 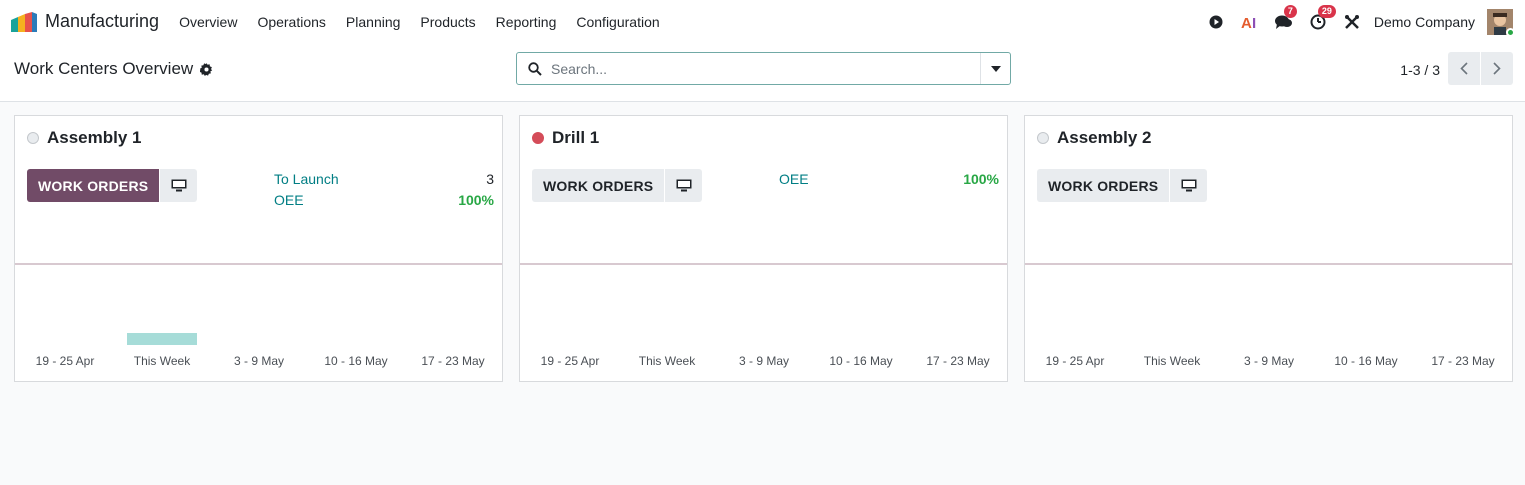 I want to click on card-stats: To Launch 3 OEE 100%, so click(x=384, y=189).